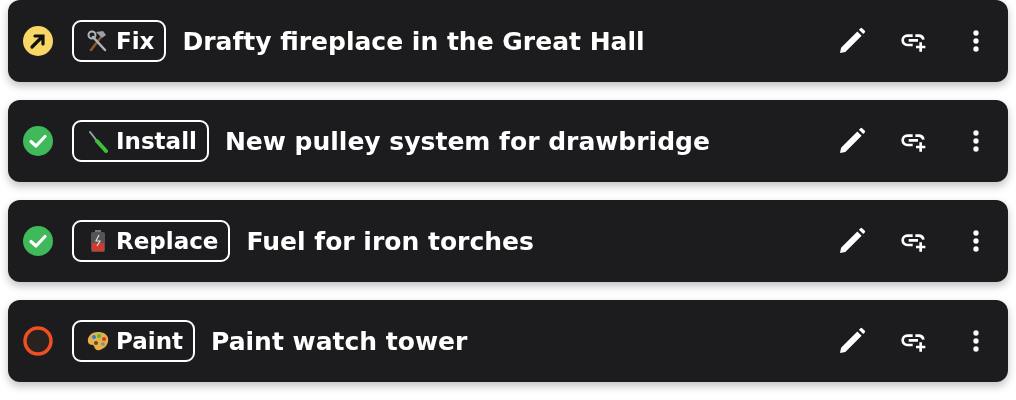 Image resolution: width=1016 pixels, height=400 pixels. What do you see at coordinates (156, 141) in the screenshot?
I see `tag-label: Install` at bounding box center [156, 141].